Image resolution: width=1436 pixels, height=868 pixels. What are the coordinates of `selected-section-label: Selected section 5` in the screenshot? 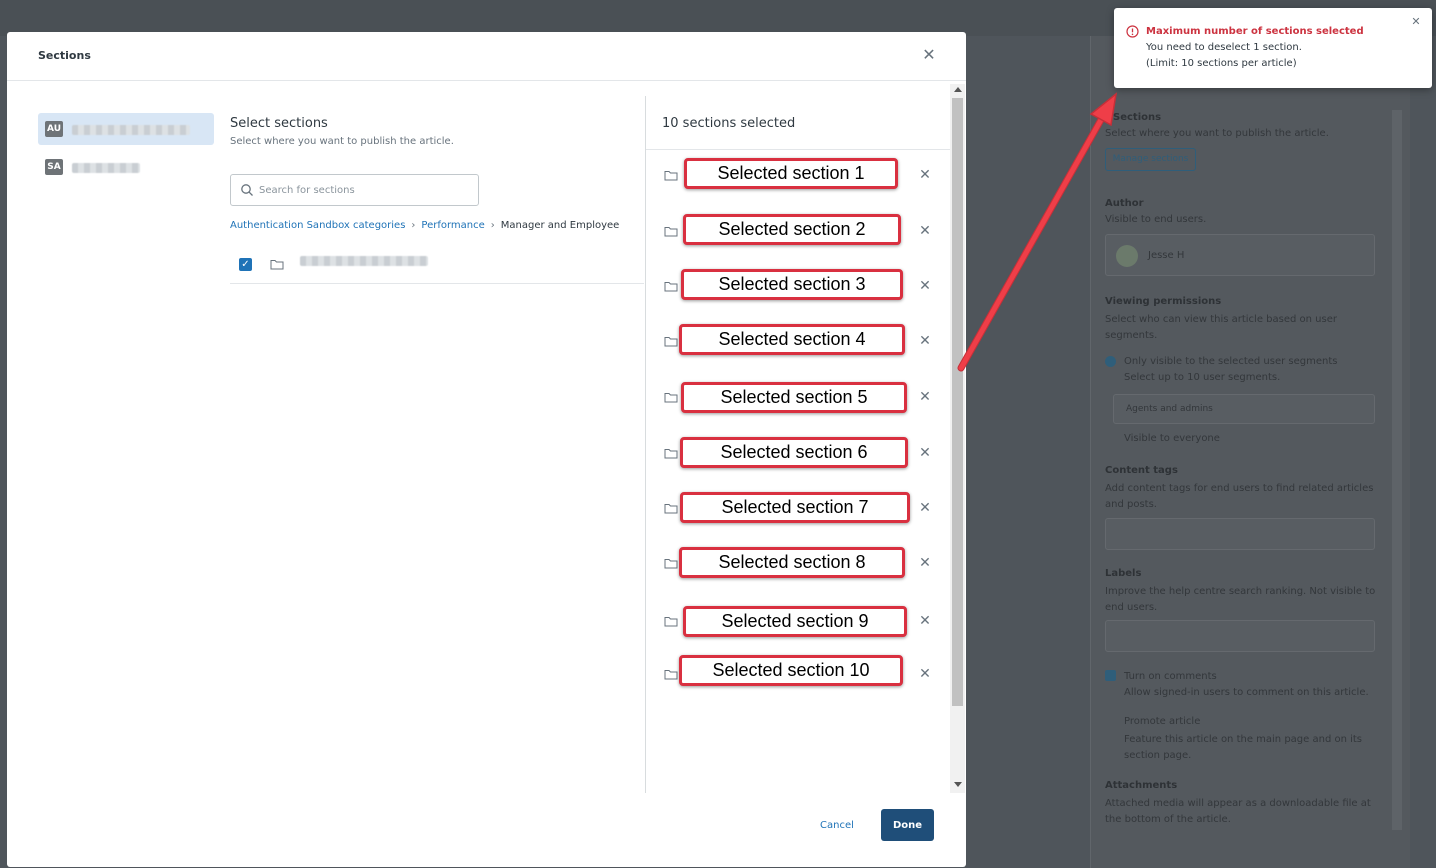 It's located at (794, 397).